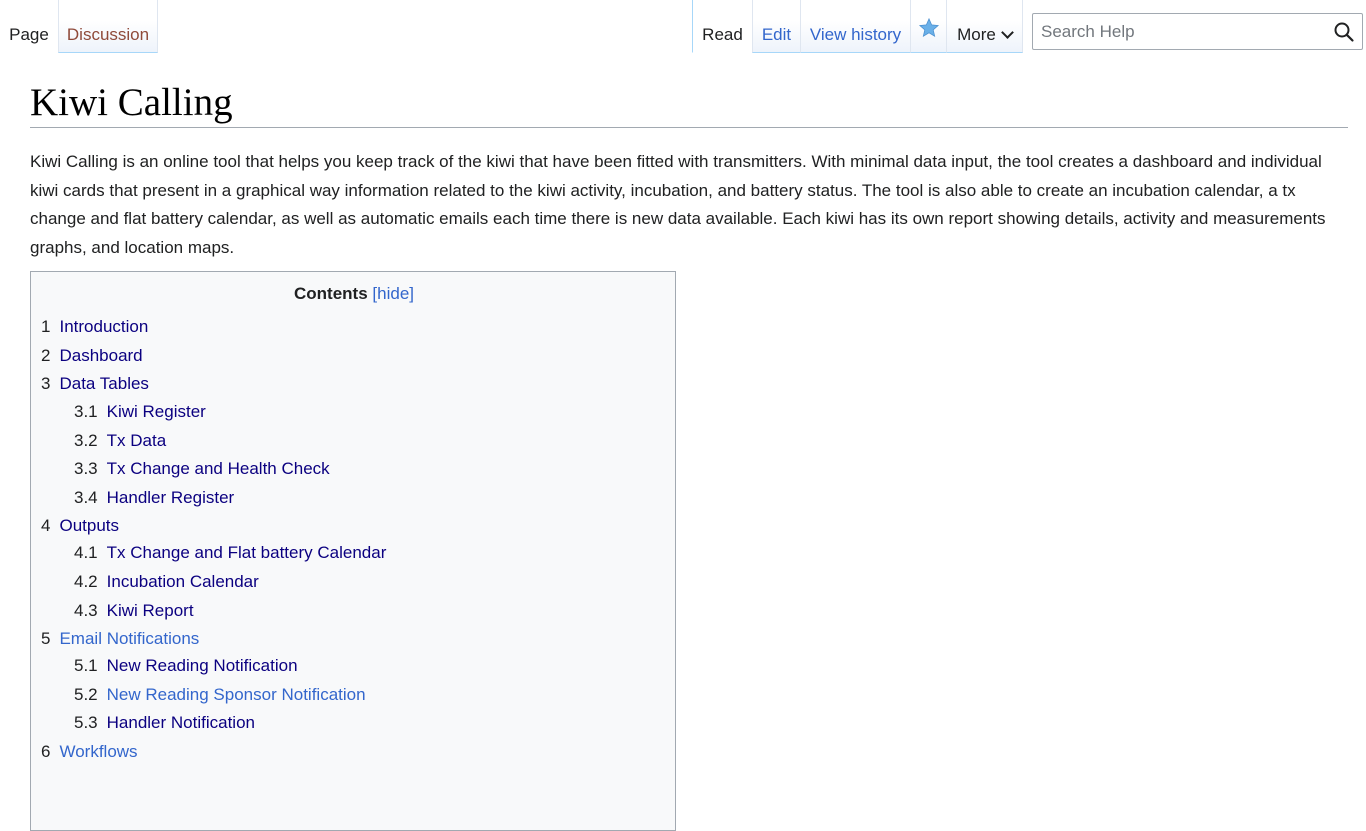 The width and height of the screenshot is (1366, 831). Describe the element at coordinates (855, 34) in the screenshot. I see `tab-view-history-label: View history` at that location.